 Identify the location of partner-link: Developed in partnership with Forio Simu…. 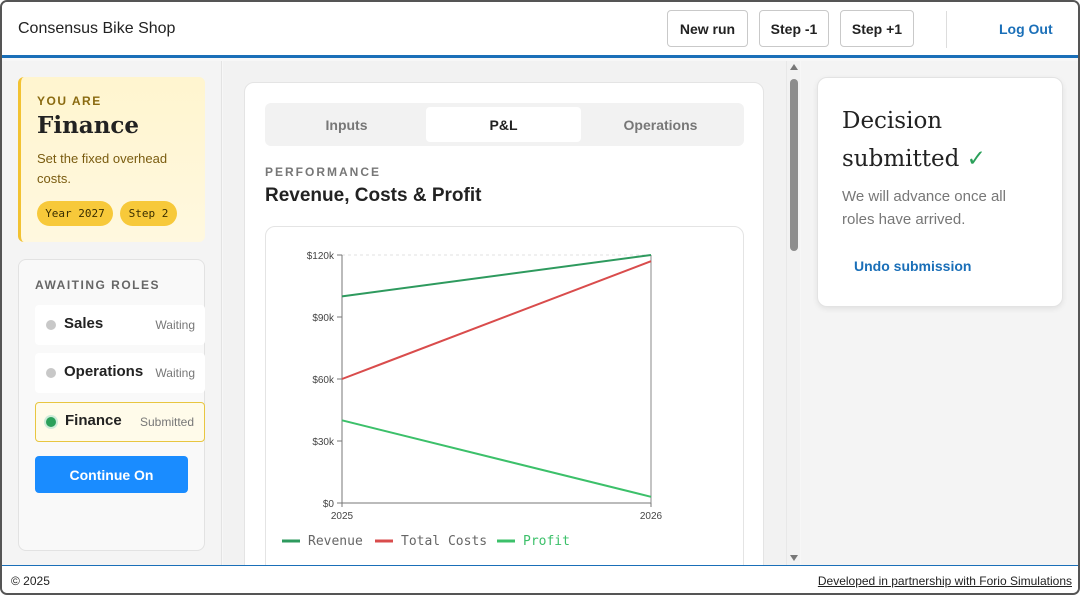
(945, 581).